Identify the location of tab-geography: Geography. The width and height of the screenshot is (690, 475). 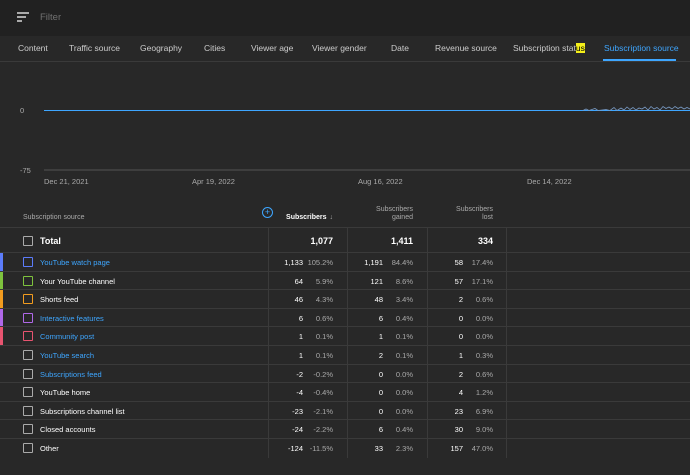
(161, 48).